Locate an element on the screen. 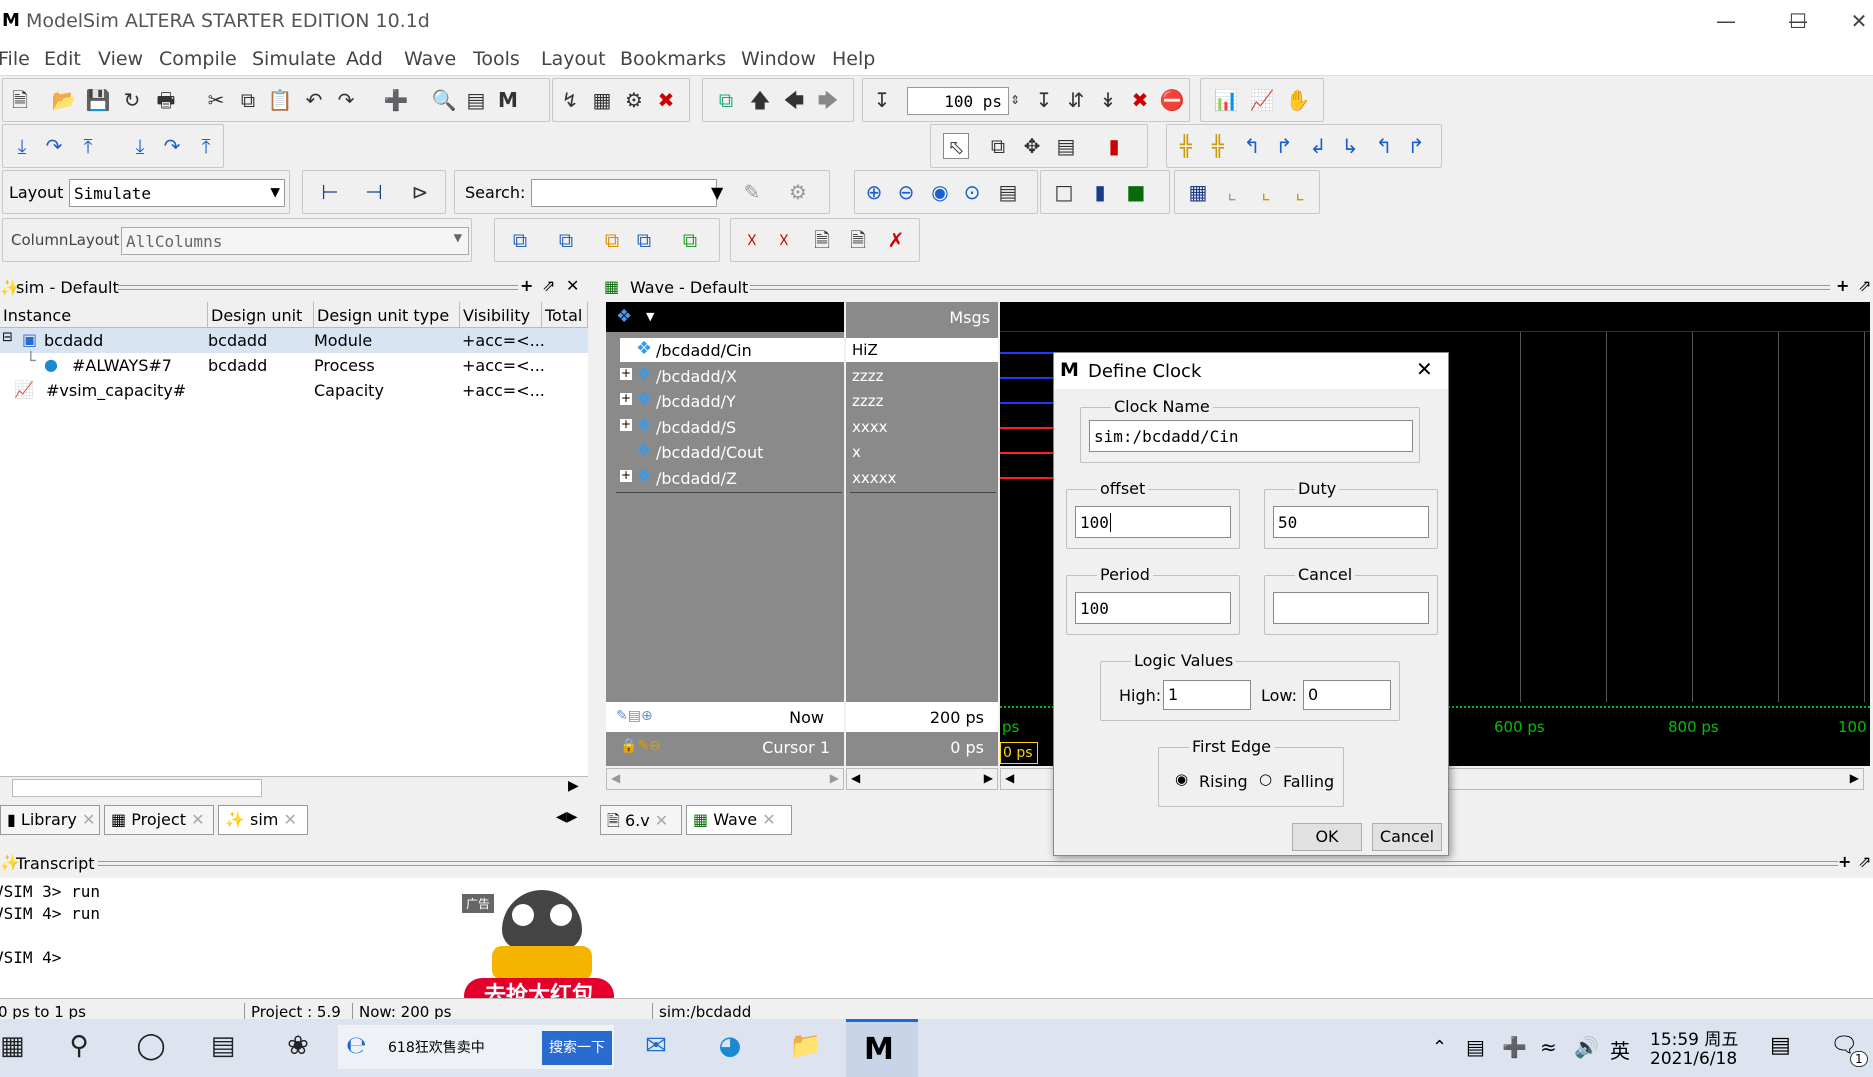 Image resolution: width=1873 pixels, height=1077 pixels. stop-icon: ⛔ is located at coordinates (1172, 100).